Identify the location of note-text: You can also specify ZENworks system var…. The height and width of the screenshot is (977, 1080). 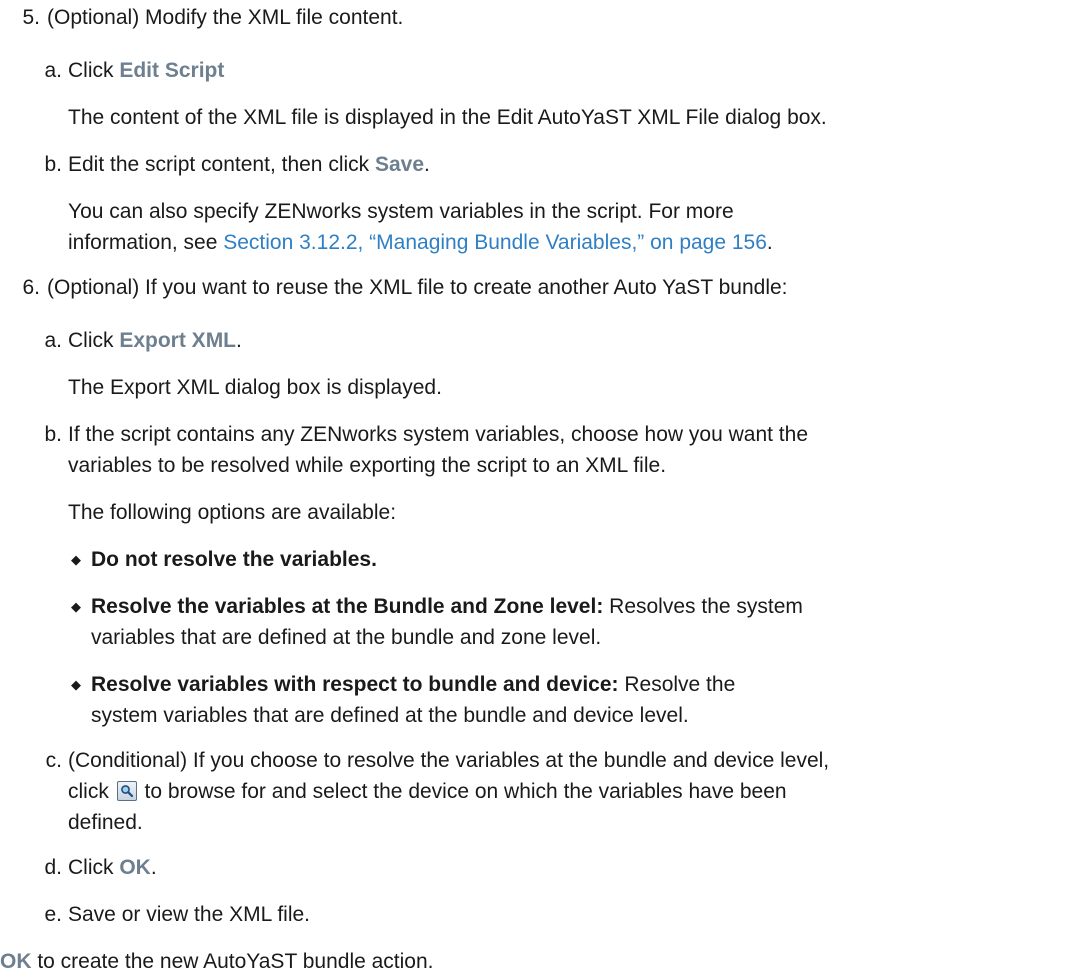
(401, 211).